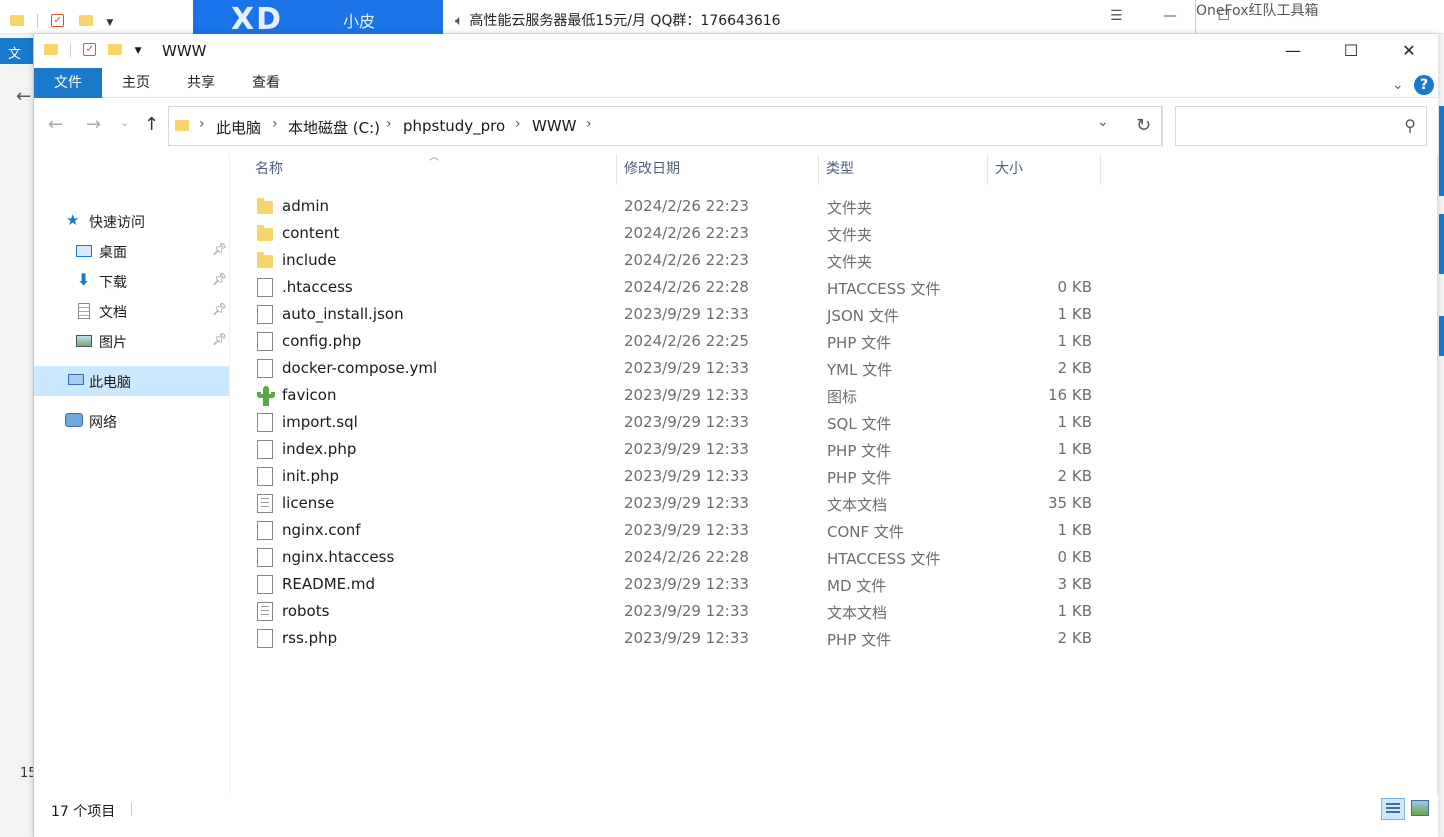 This screenshot has width=1444, height=837. I want to click on back-arrow-icon: ←, so click(24, 96).